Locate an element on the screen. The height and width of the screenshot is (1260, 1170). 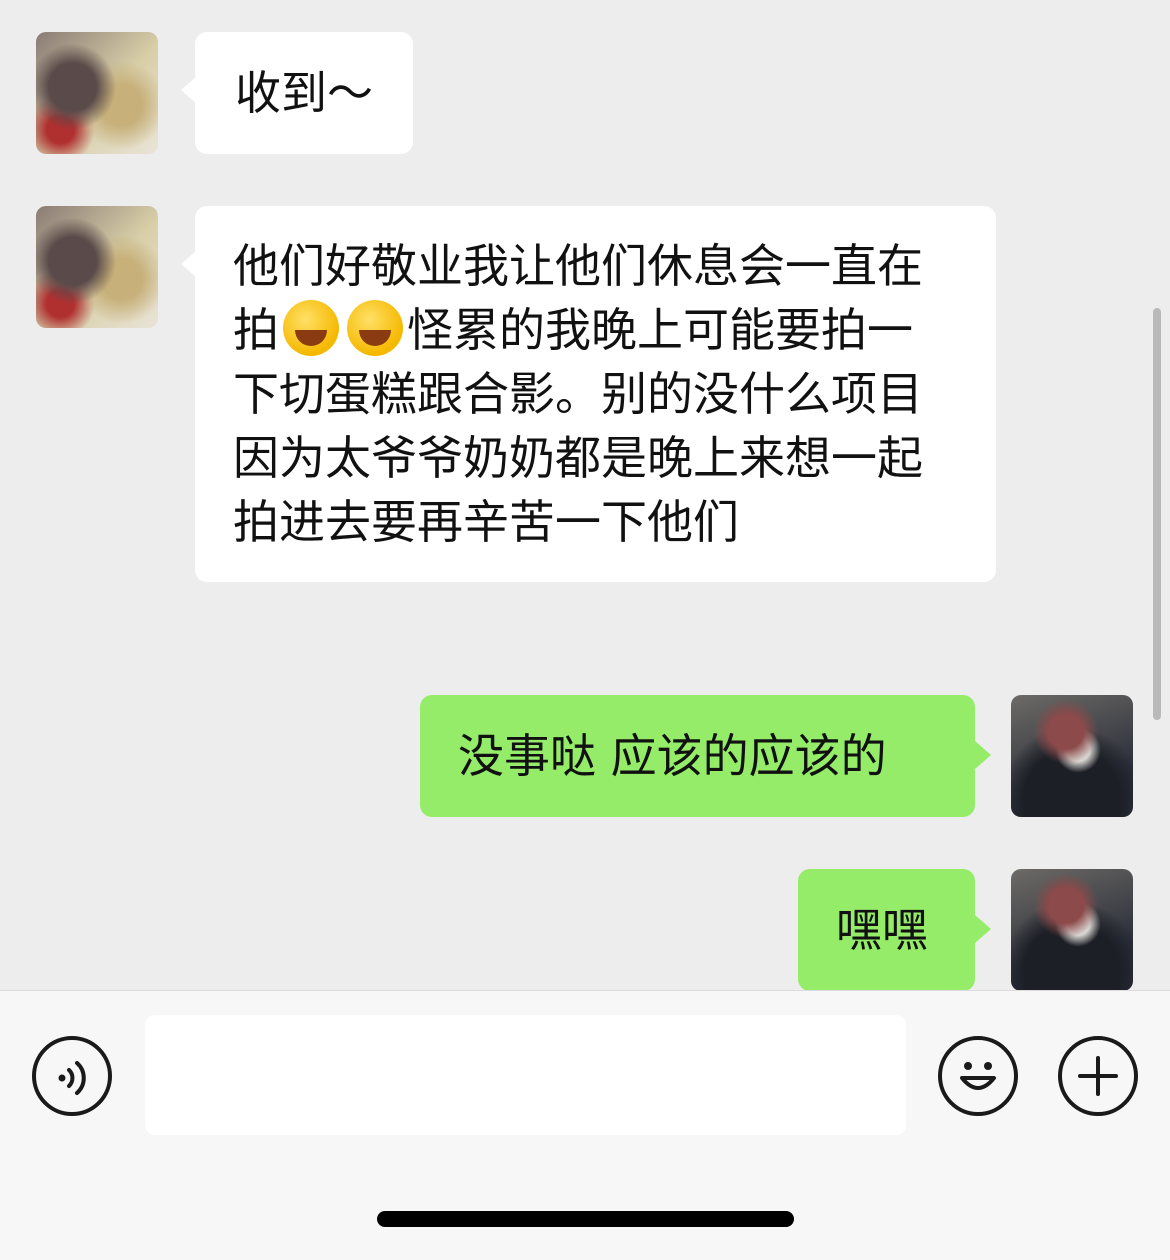
voice-button is located at coordinates (72, 1076).